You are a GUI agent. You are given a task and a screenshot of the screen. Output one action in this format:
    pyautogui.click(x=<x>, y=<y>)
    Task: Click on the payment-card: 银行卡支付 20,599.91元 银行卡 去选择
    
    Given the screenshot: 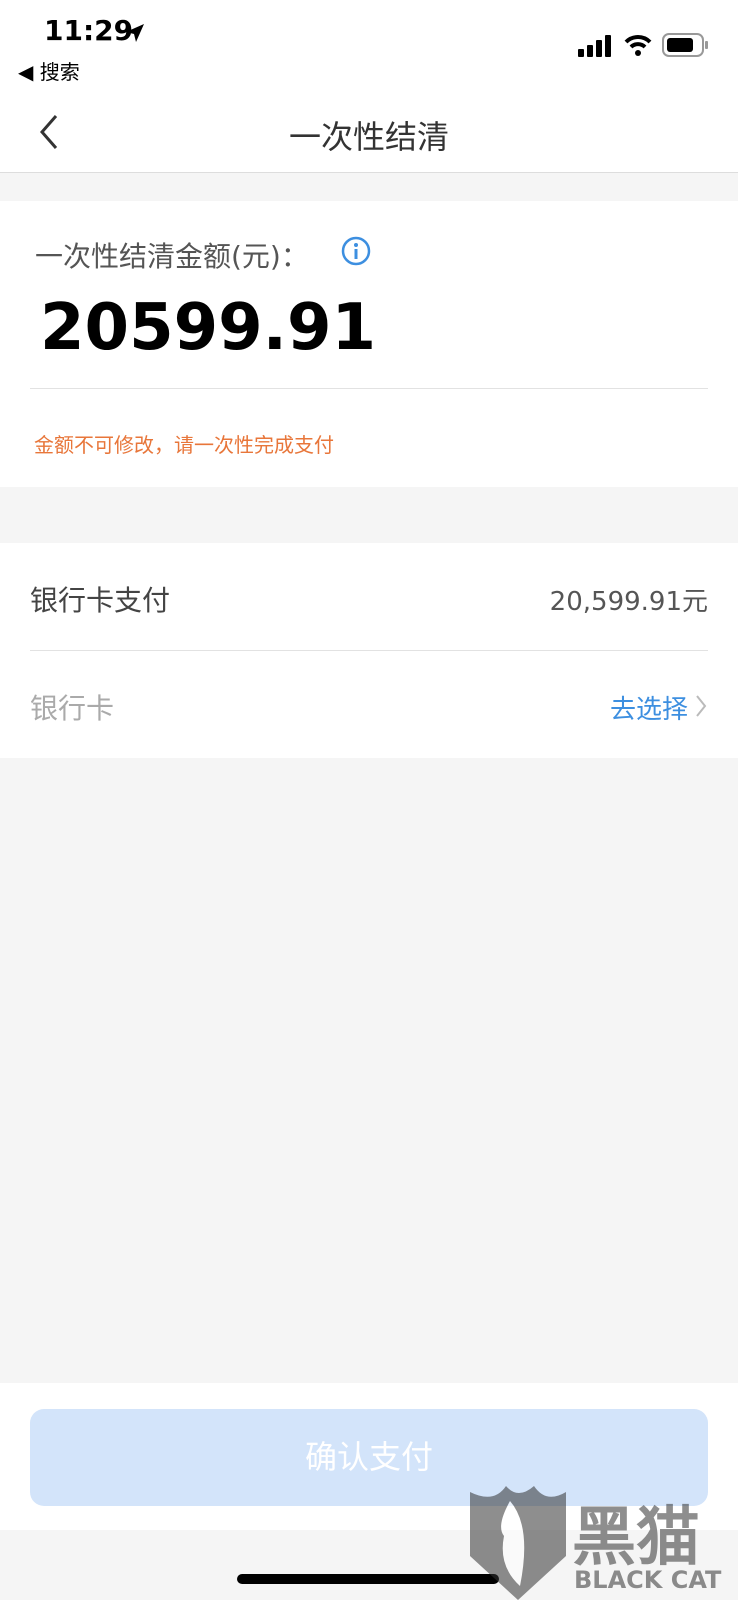 What is the action you would take?
    pyautogui.click(x=369, y=650)
    